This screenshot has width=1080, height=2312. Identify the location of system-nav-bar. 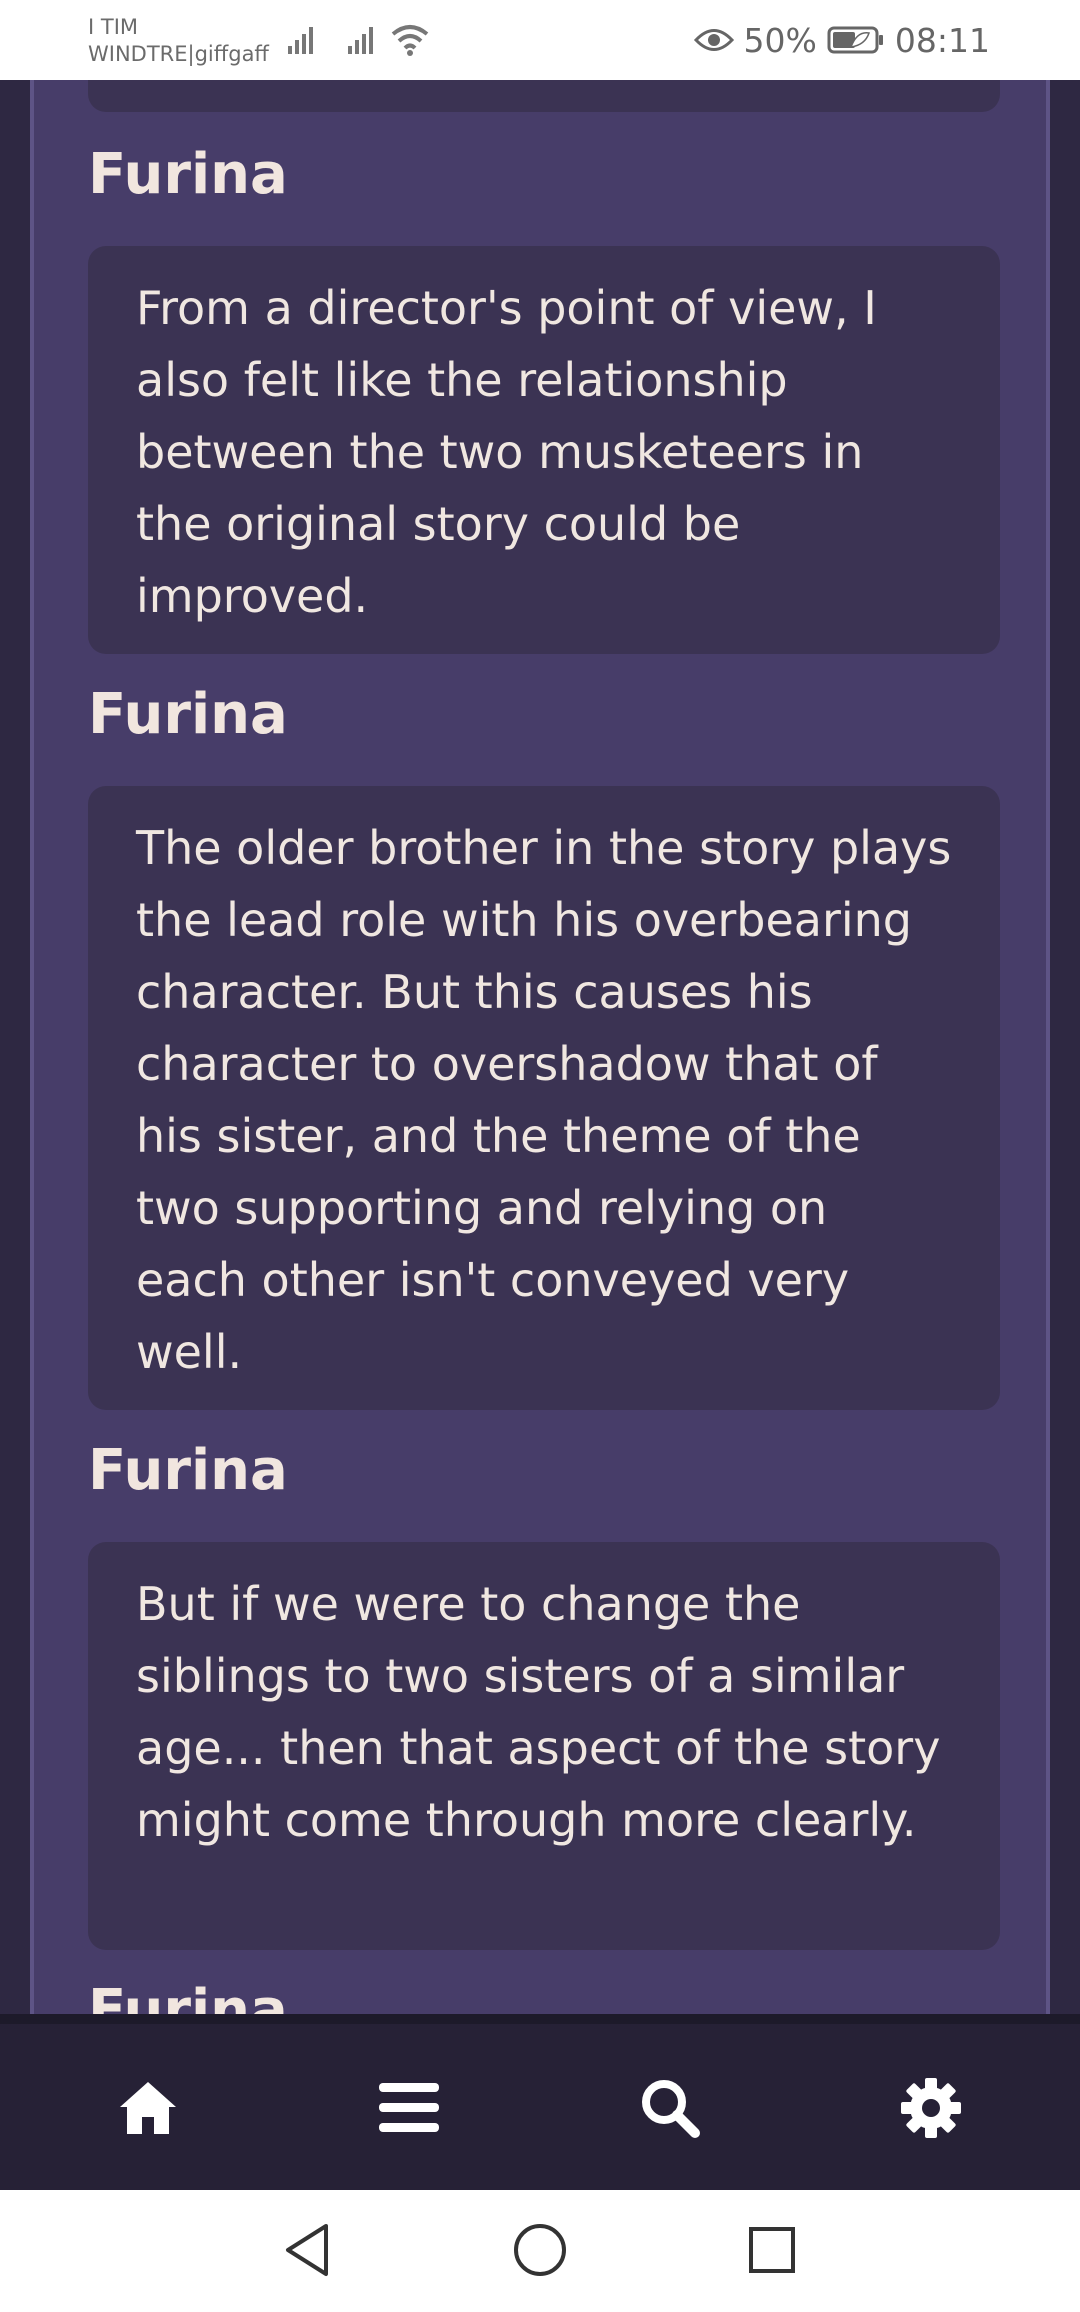
(540, 2251).